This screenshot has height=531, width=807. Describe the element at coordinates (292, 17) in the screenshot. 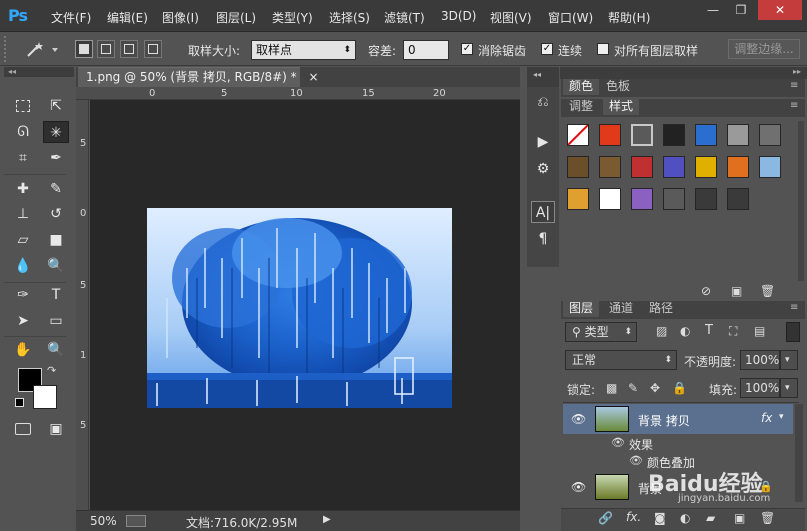

I see `menu-type: 类型(Y)` at that location.